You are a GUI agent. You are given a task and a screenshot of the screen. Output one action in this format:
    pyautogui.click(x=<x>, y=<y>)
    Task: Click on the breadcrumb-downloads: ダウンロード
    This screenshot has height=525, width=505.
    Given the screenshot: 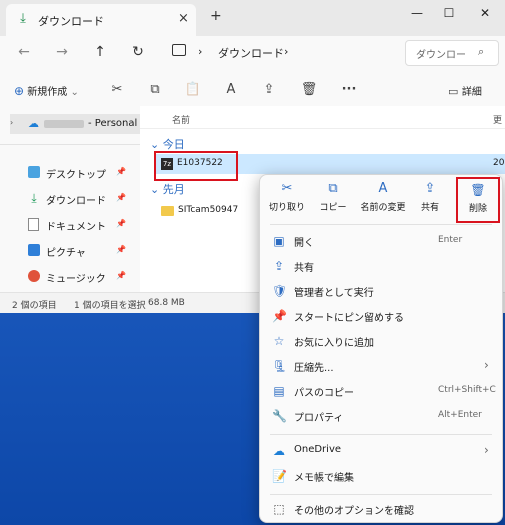 What is the action you would take?
    pyautogui.click(x=251, y=53)
    